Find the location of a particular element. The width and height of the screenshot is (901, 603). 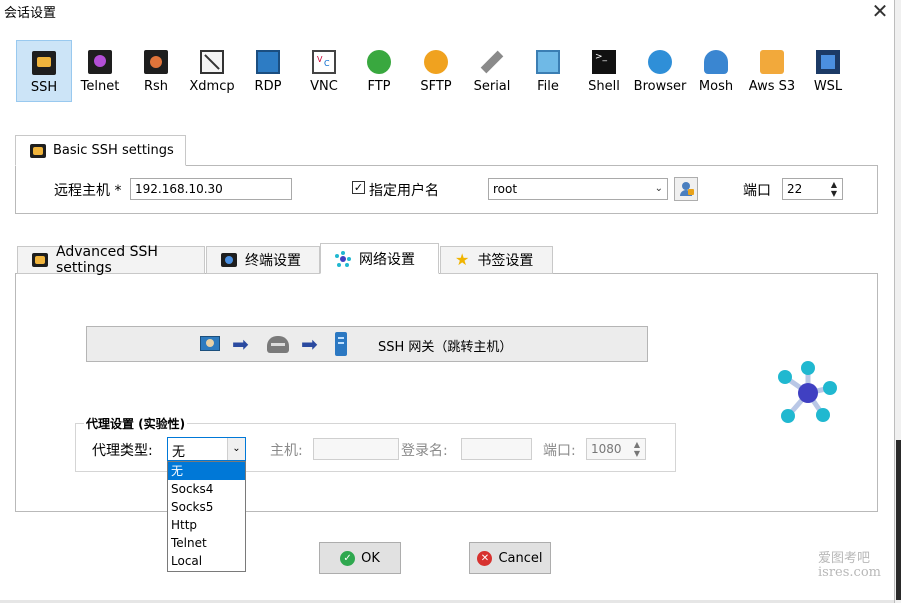

ok-button: ✓ OK is located at coordinates (360, 558).